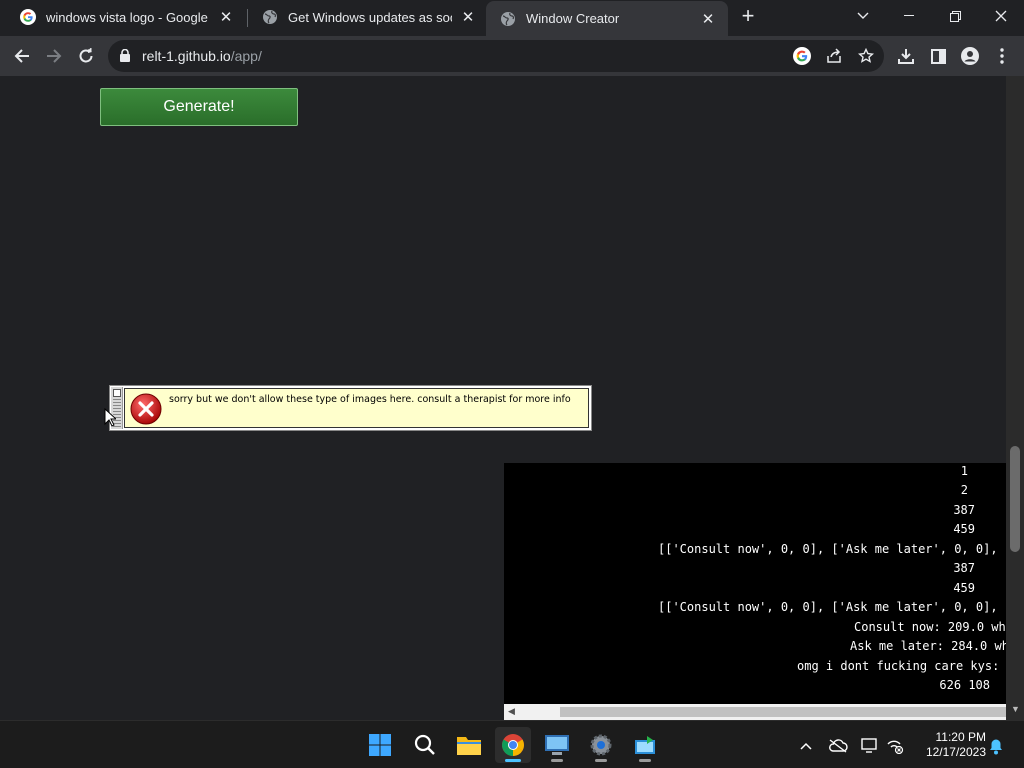 This screenshot has height=768, width=1024. I want to click on star-icon, so click(866, 55).